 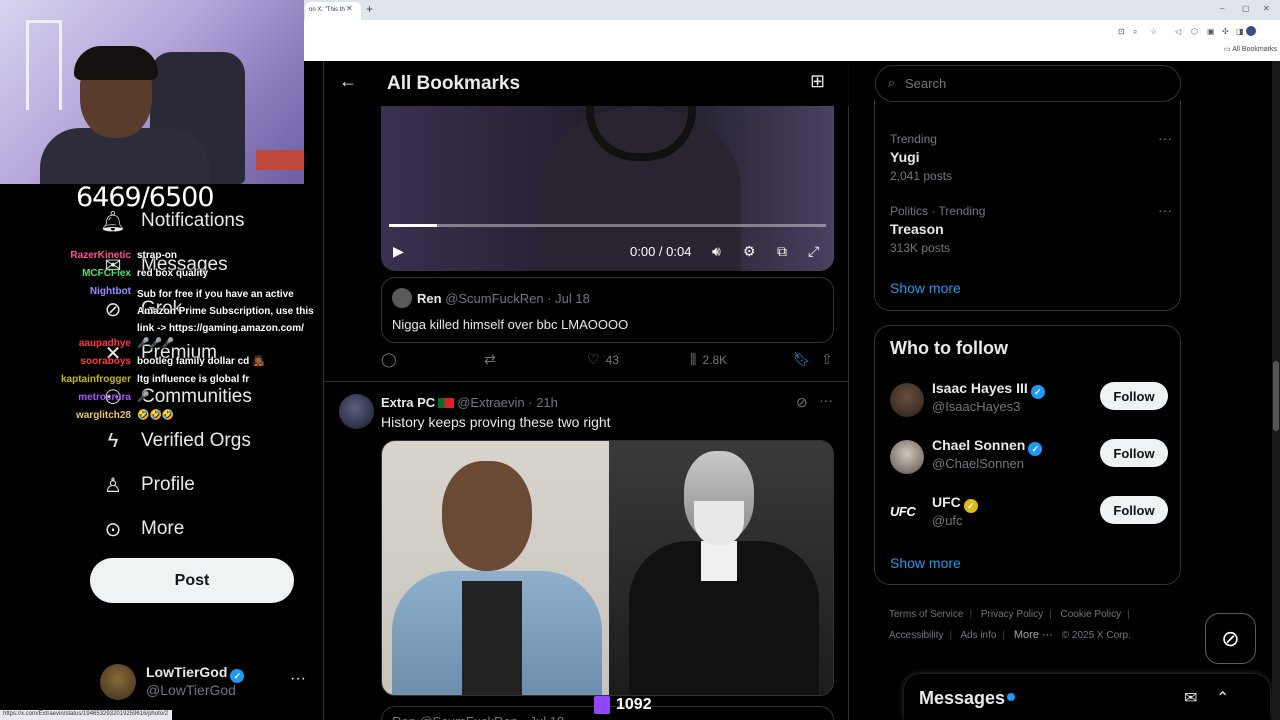 What do you see at coordinates (916, 635) in the screenshot?
I see `footer-link-accessibility: Accessibility` at bounding box center [916, 635].